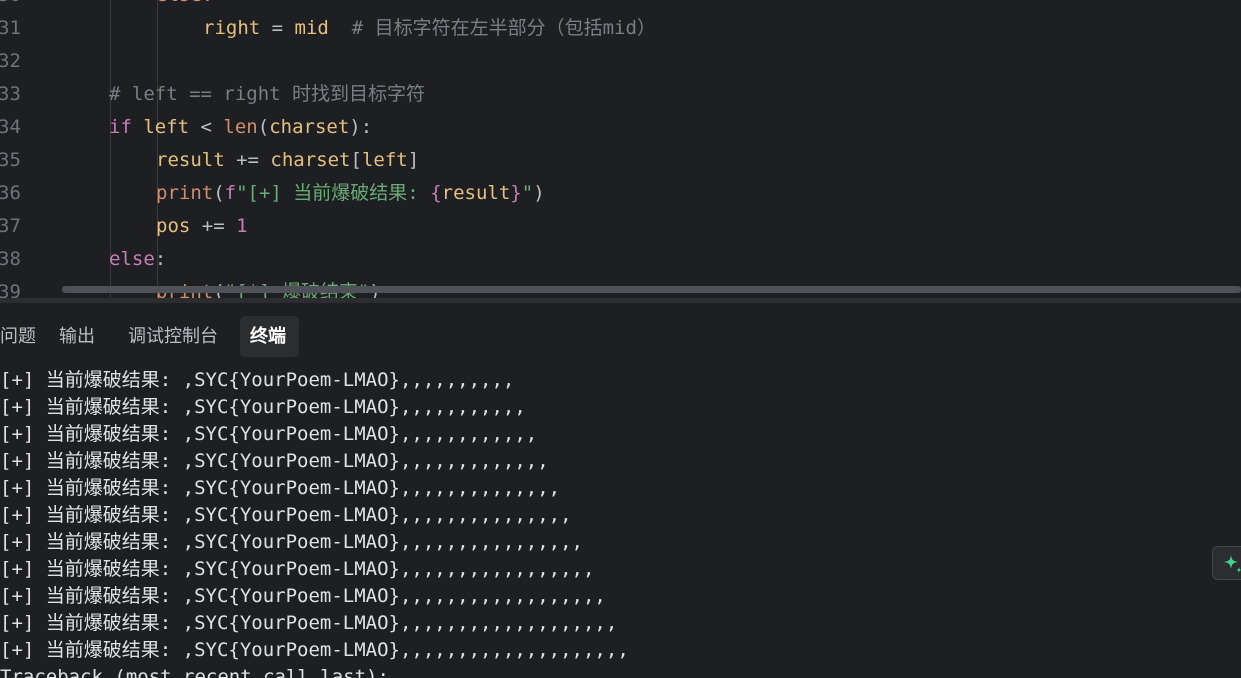 The width and height of the screenshot is (1241, 678). Describe the element at coordinates (620, 61) in the screenshot. I see `code-line: 32` at that location.